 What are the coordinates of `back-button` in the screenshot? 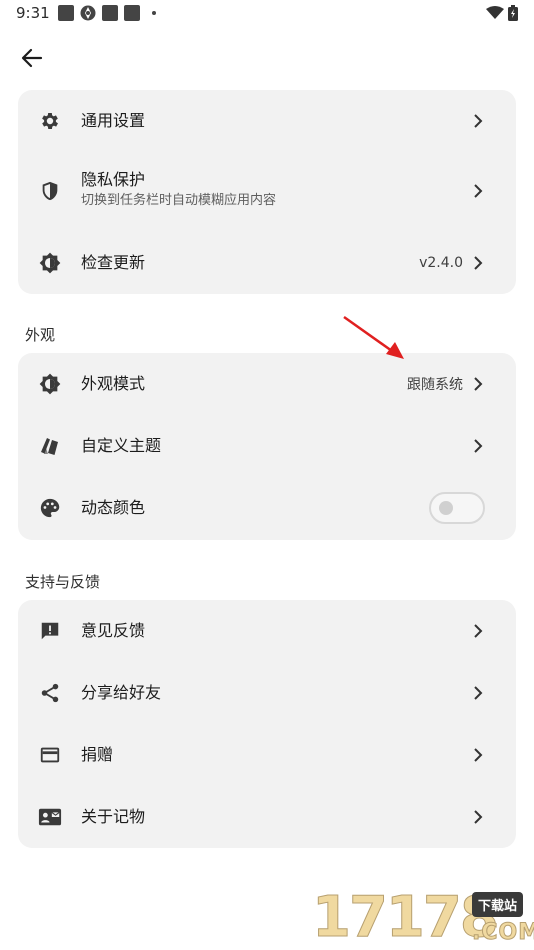 It's located at (32, 58).